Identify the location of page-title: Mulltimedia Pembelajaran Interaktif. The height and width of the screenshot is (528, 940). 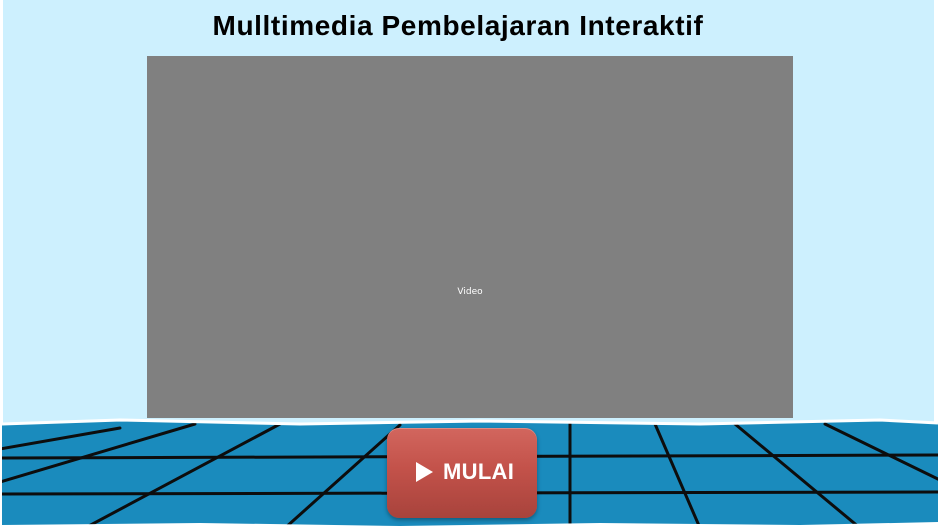
(458, 25).